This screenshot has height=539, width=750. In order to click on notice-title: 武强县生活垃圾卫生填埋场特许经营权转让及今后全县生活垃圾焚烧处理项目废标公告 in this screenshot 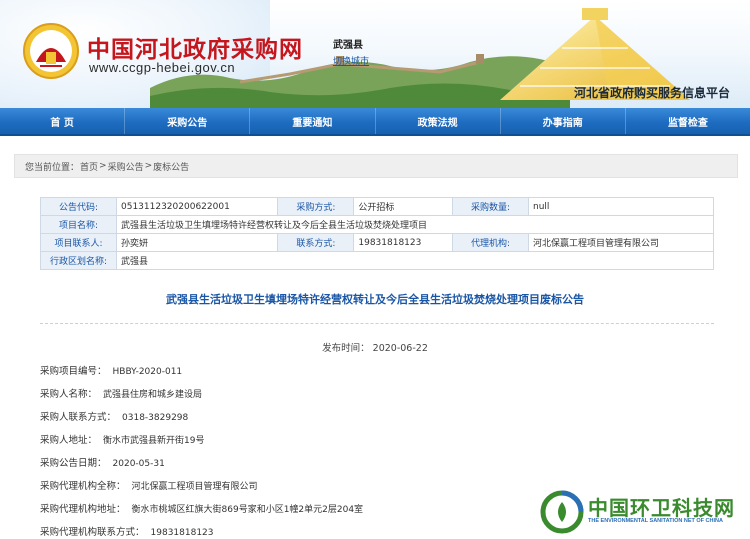, I will do `click(375, 299)`.